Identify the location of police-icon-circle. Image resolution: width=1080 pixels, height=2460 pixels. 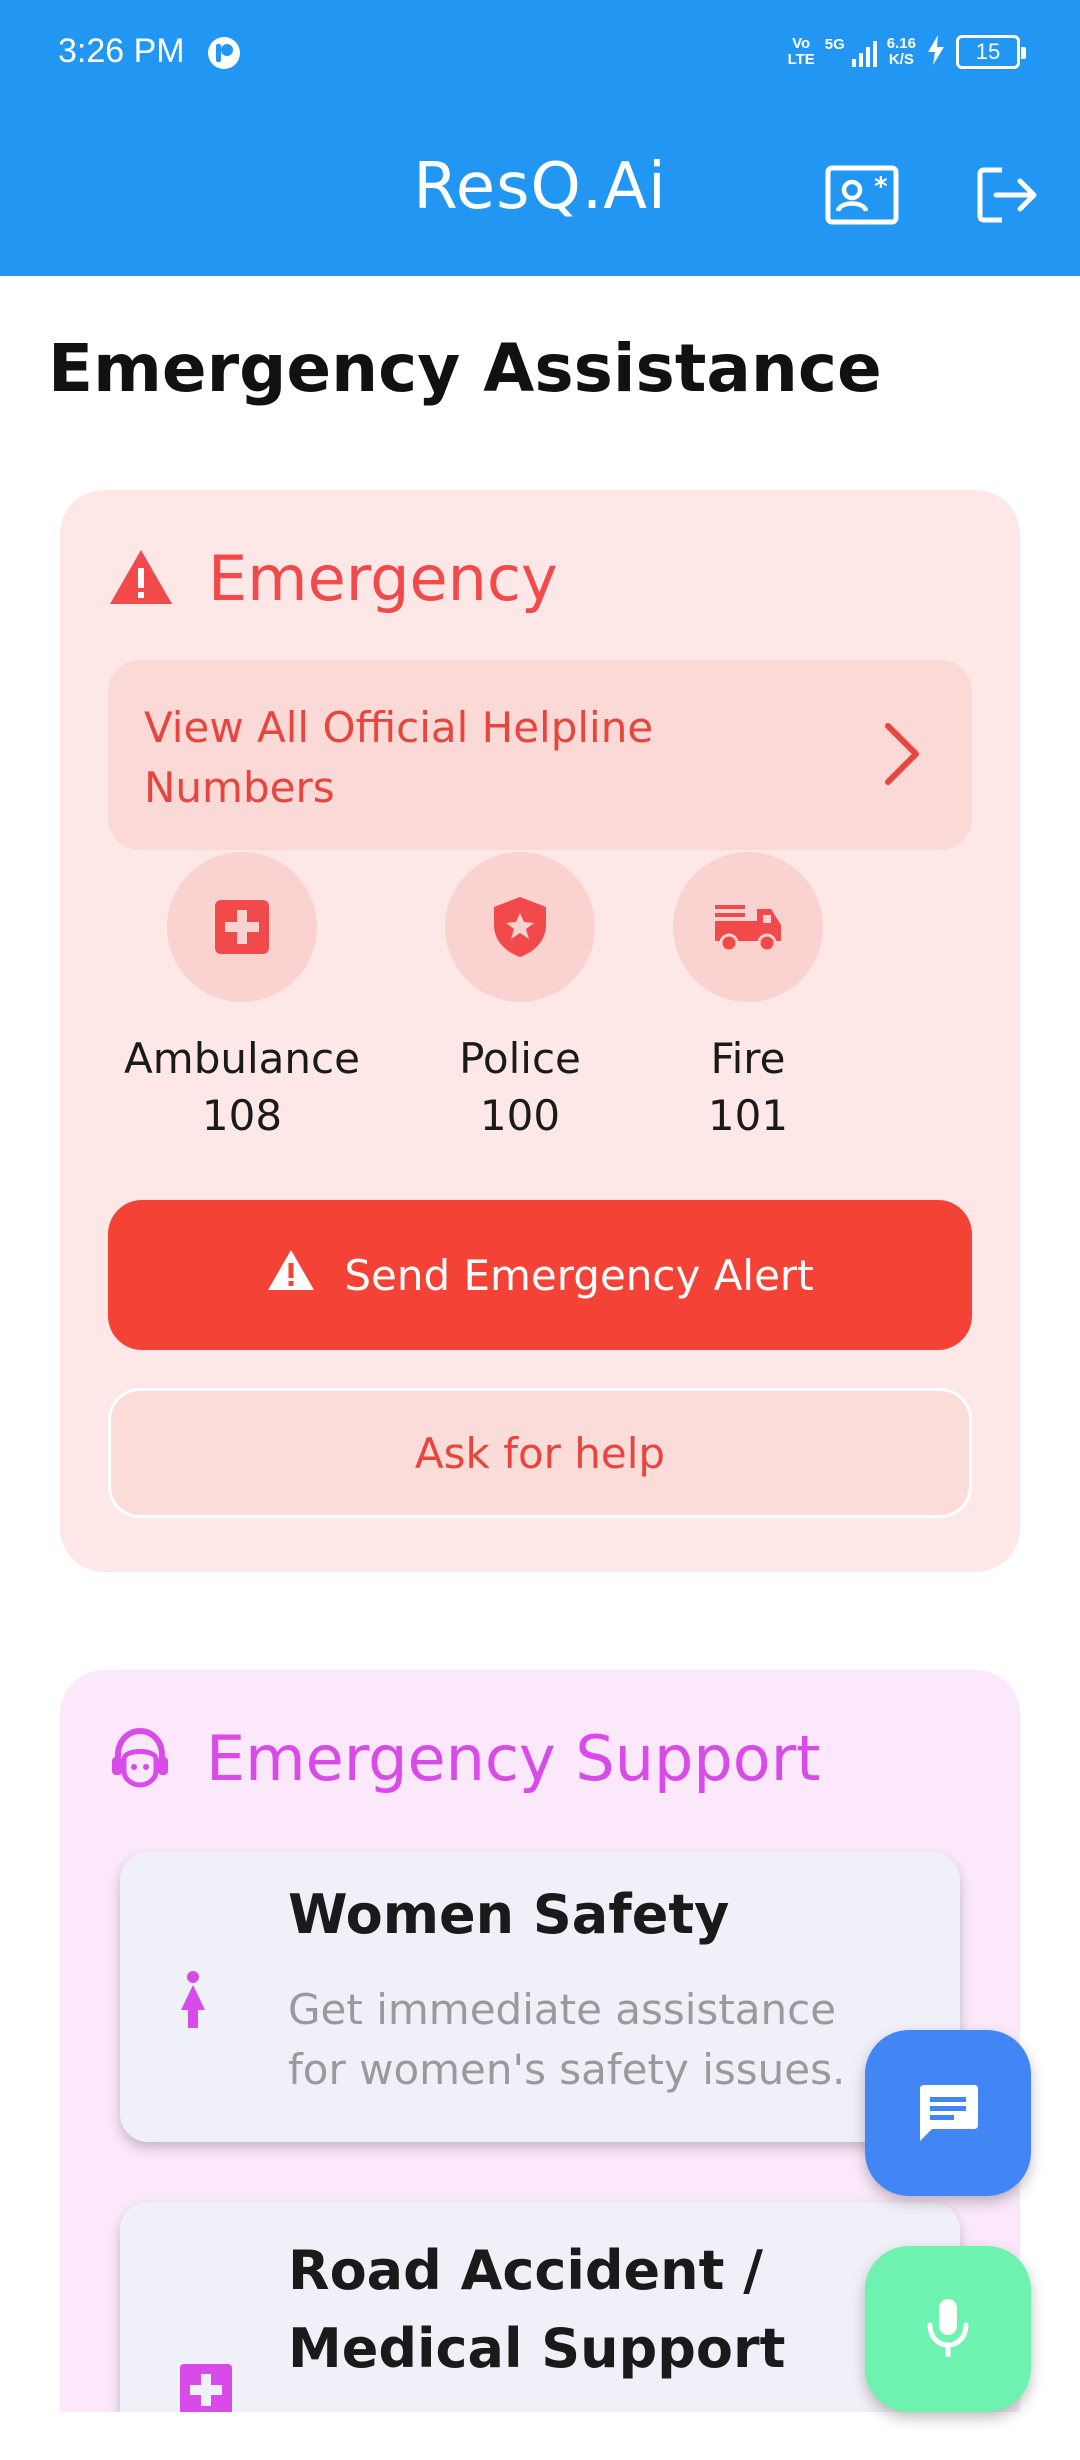
(520, 927).